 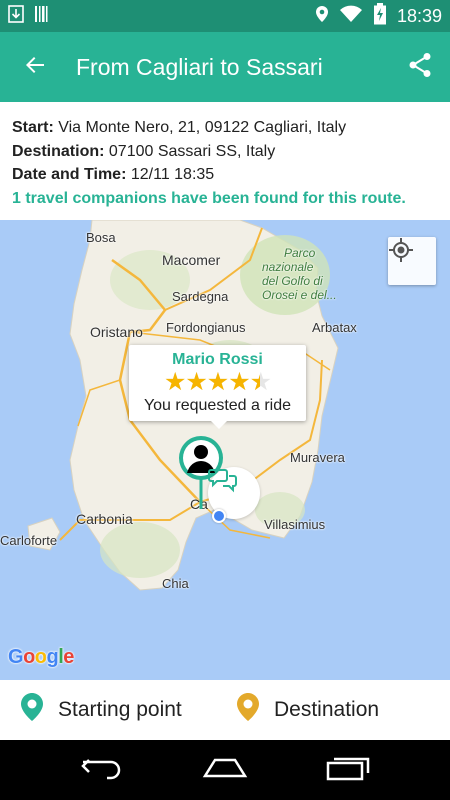 What do you see at coordinates (288, 267) in the screenshot?
I see `park-line-2: nazionale` at bounding box center [288, 267].